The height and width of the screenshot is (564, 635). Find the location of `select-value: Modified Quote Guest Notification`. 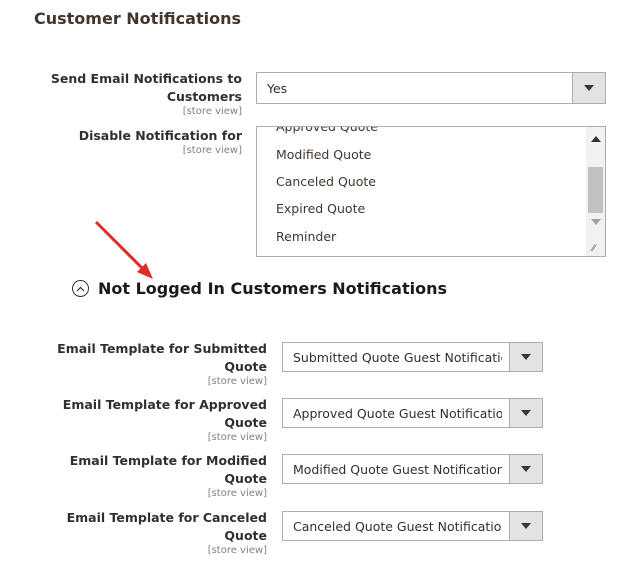

select-value: Modified Quote Guest Notification is located at coordinates (397, 469).